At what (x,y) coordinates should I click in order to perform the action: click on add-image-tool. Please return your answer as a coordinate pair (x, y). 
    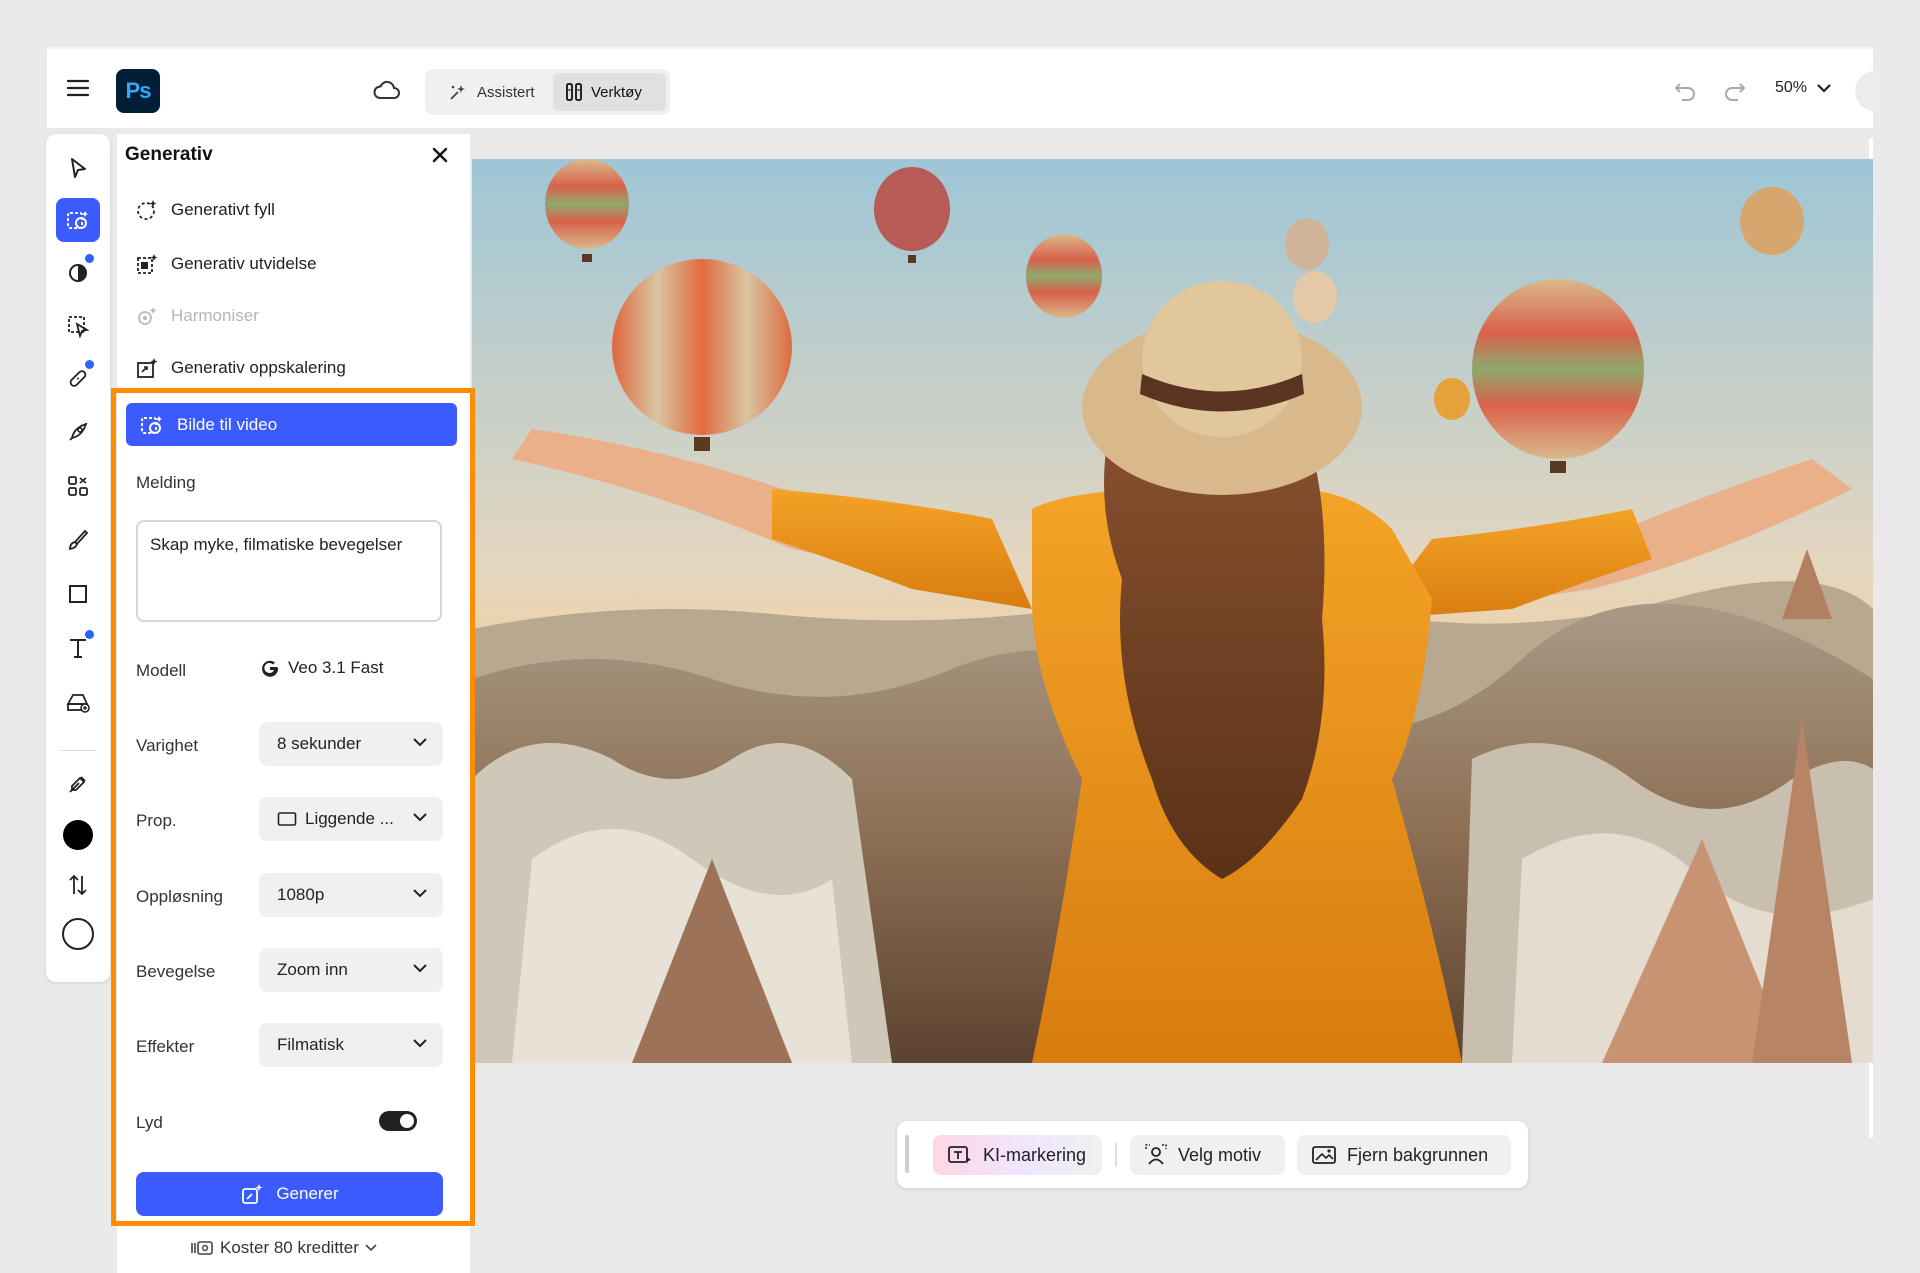
    Looking at the image, I should click on (78, 702).